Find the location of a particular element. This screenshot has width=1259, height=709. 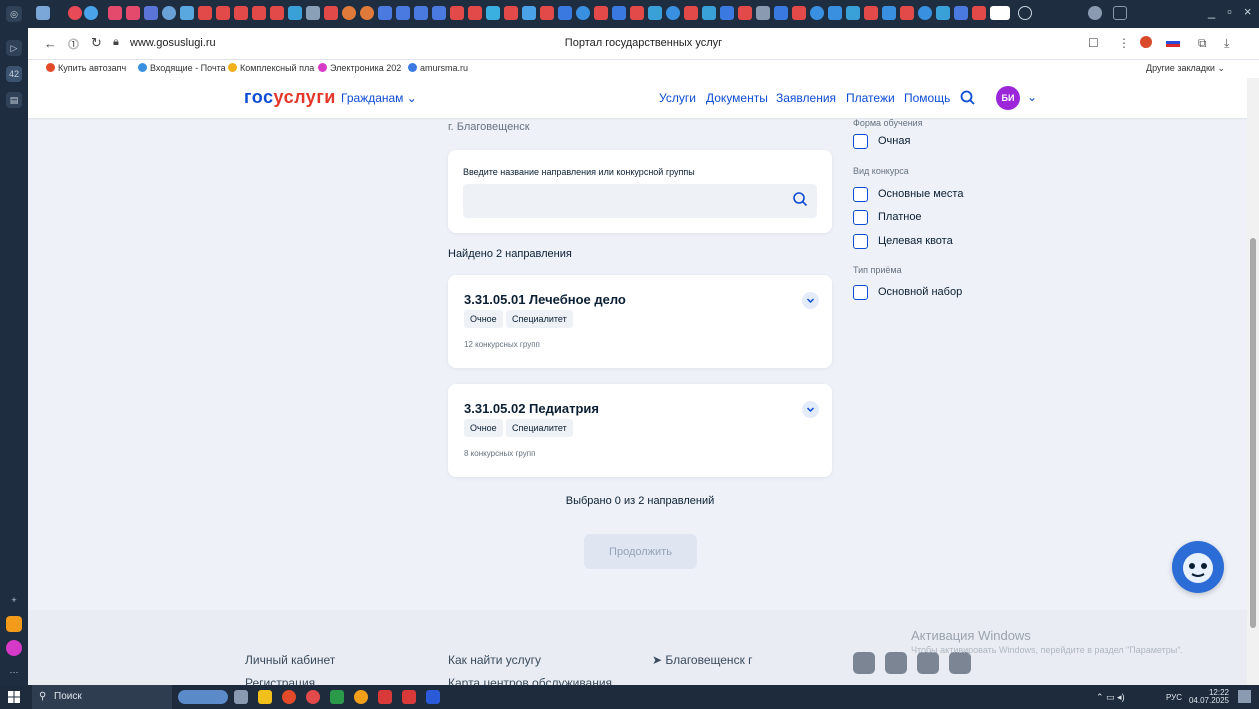

gosuslugi-logo: госуслуги is located at coordinates (290, 97).